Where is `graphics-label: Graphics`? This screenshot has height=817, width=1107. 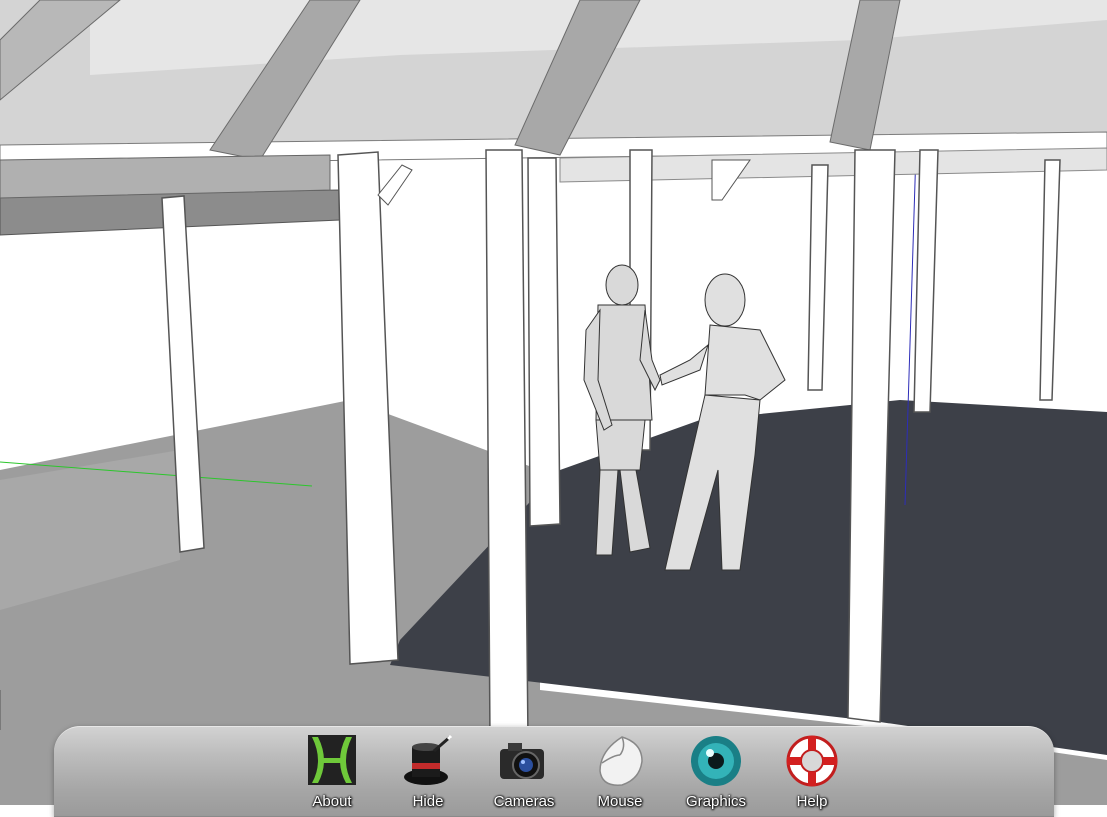
graphics-label: Graphics is located at coordinates (716, 801).